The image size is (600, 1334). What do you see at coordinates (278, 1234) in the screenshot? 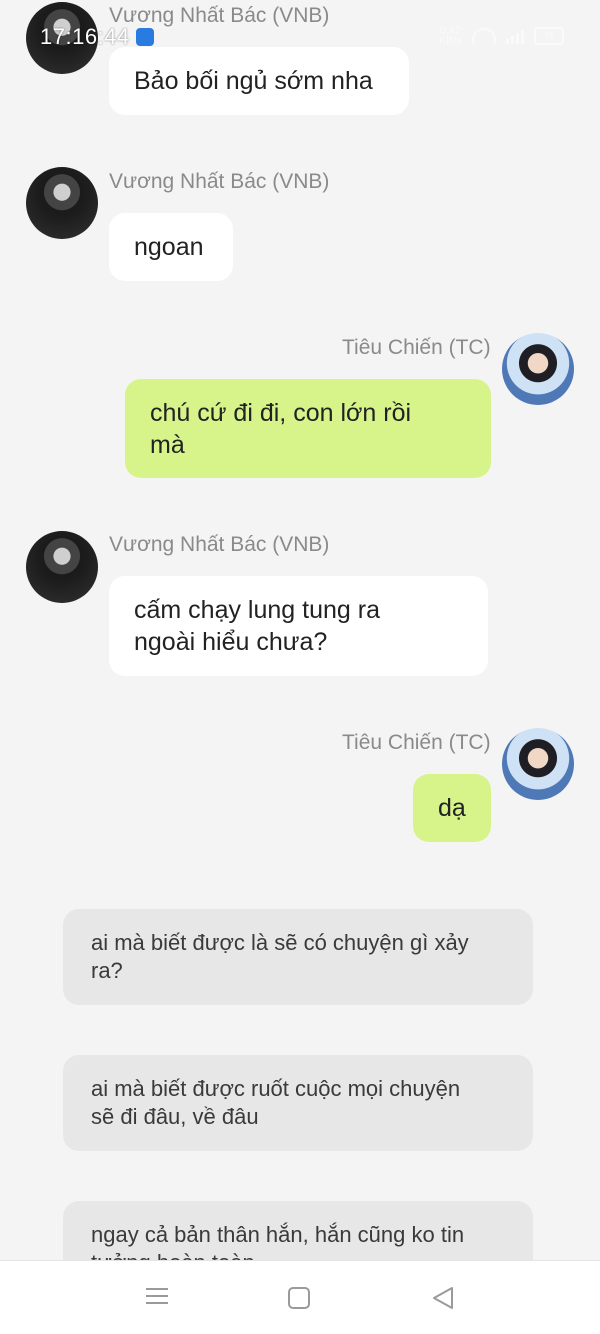
I see `narration-line: ngay cả bản thân hắn, hắn cũng ko tin` at bounding box center [278, 1234].